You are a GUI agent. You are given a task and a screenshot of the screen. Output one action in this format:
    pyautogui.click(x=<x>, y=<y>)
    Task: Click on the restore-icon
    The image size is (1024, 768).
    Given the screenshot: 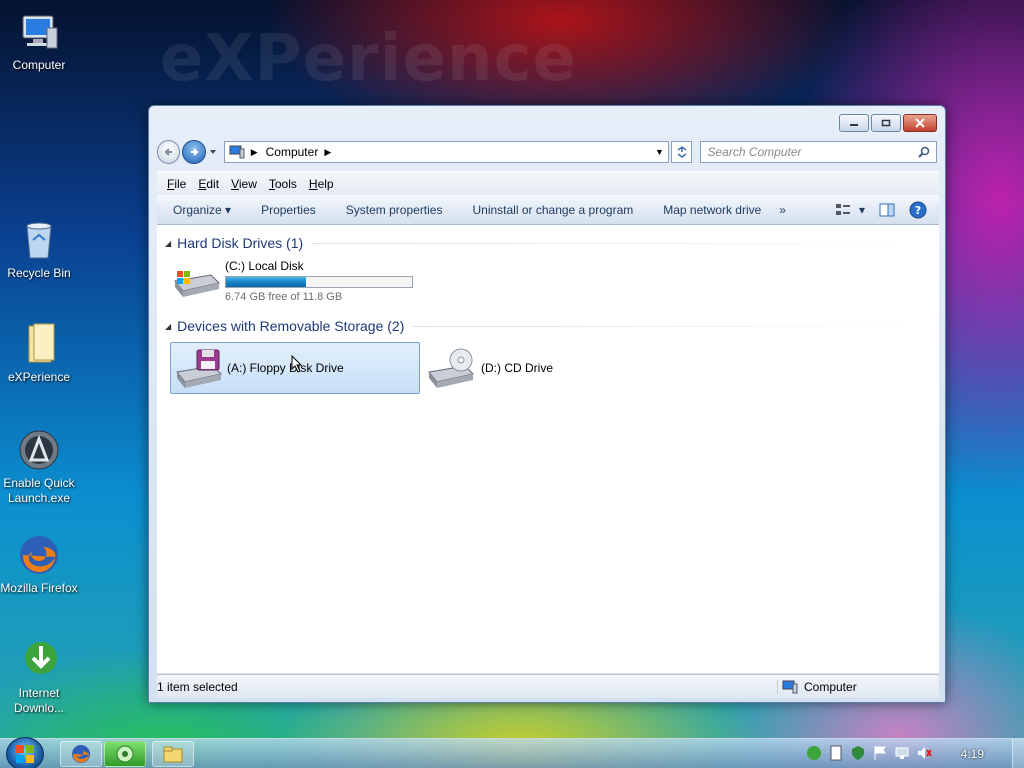 What is the action you would take?
    pyautogui.click(x=886, y=123)
    